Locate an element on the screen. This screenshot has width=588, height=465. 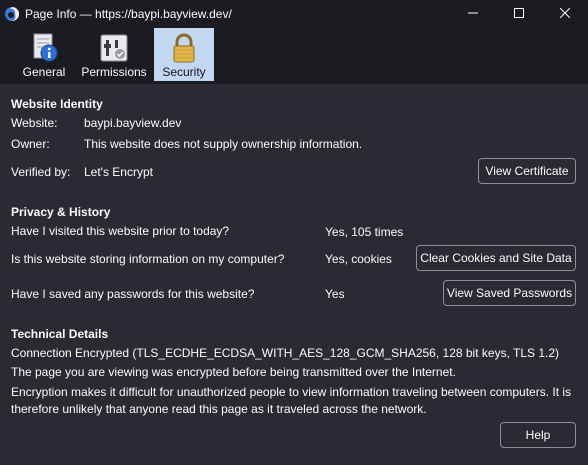
window-title: Page Info — https://baypi.bayview.dev/ is located at coordinates (128, 14).